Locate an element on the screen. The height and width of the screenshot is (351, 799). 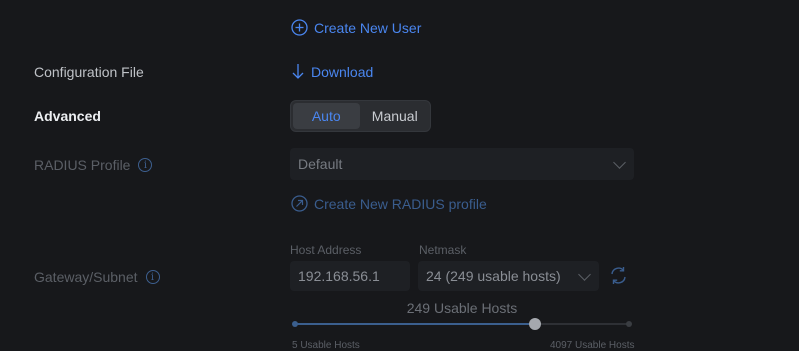
advanced-segmented-control: Auto Manual is located at coordinates (360, 116).